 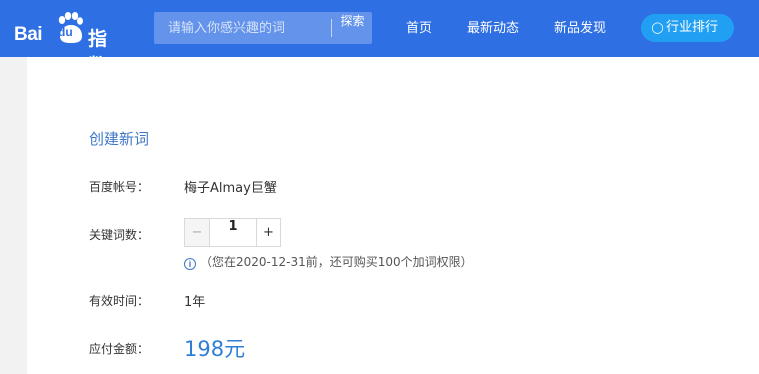 I want to click on search-box: 探索, so click(x=263, y=28).